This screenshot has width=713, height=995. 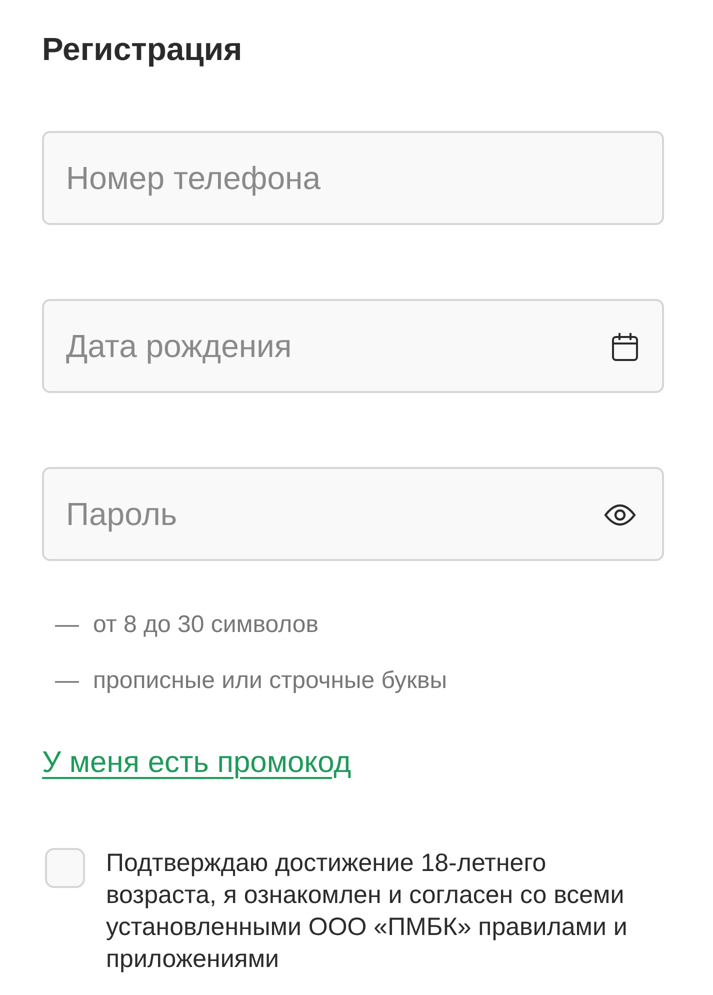 What do you see at coordinates (65, 868) in the screenshot?
I see `consent-checkbox` at bounding box center [65, 868].